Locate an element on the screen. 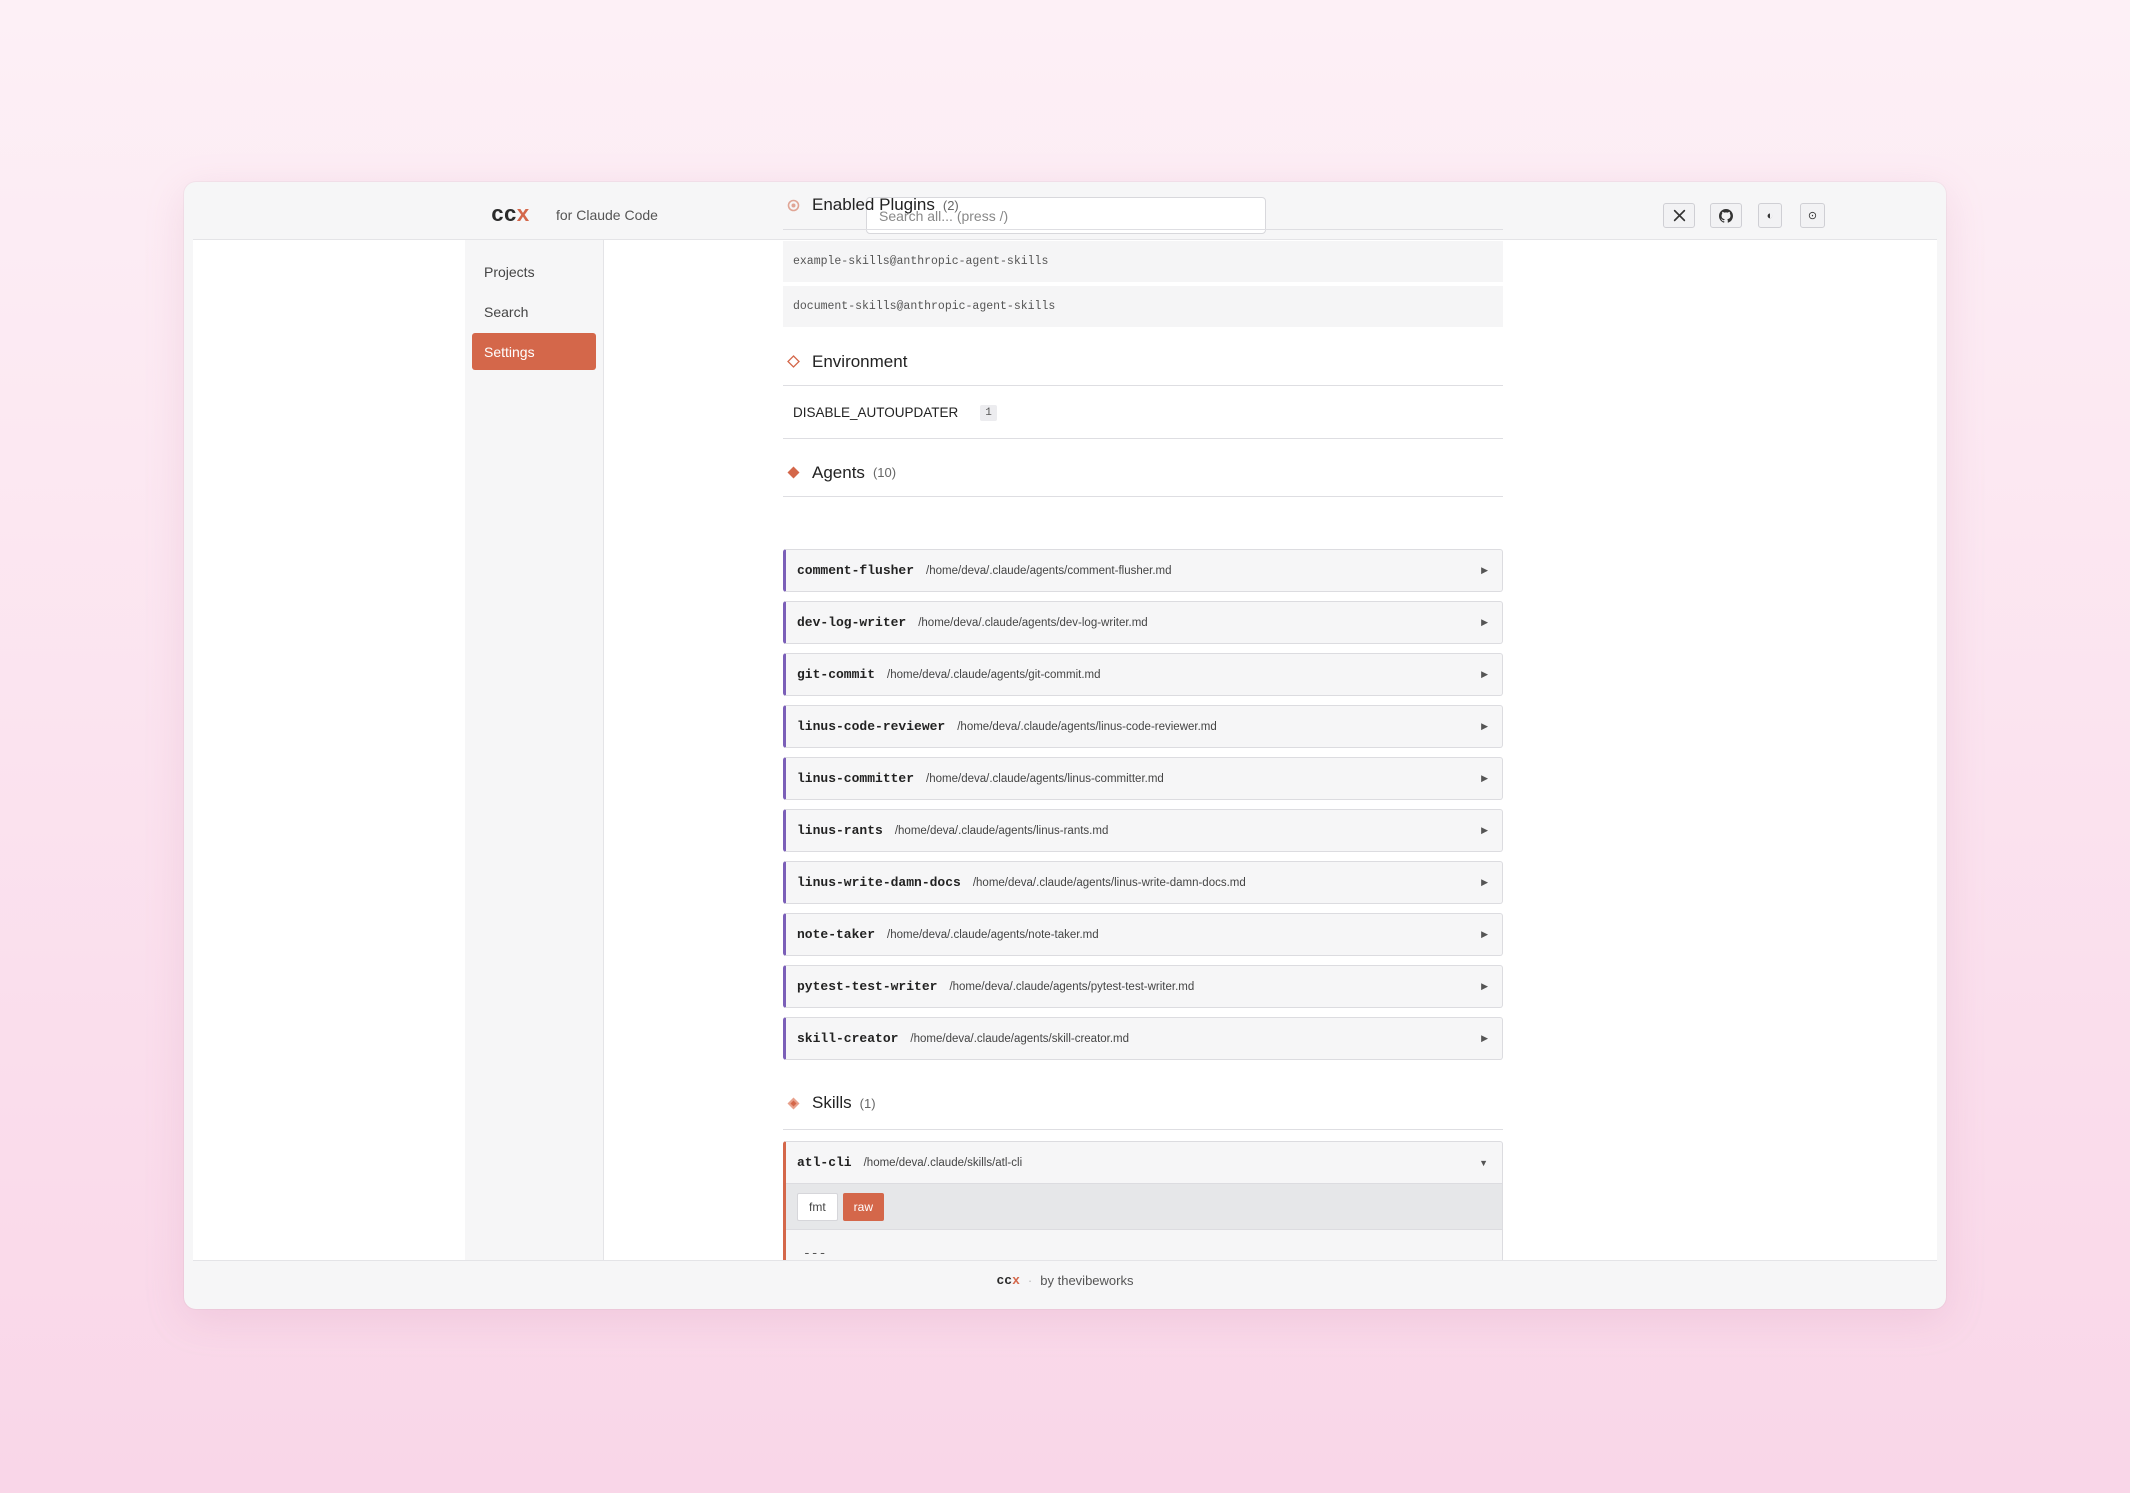  sidebar-item-search: Search is located at coordinates (534, 311).